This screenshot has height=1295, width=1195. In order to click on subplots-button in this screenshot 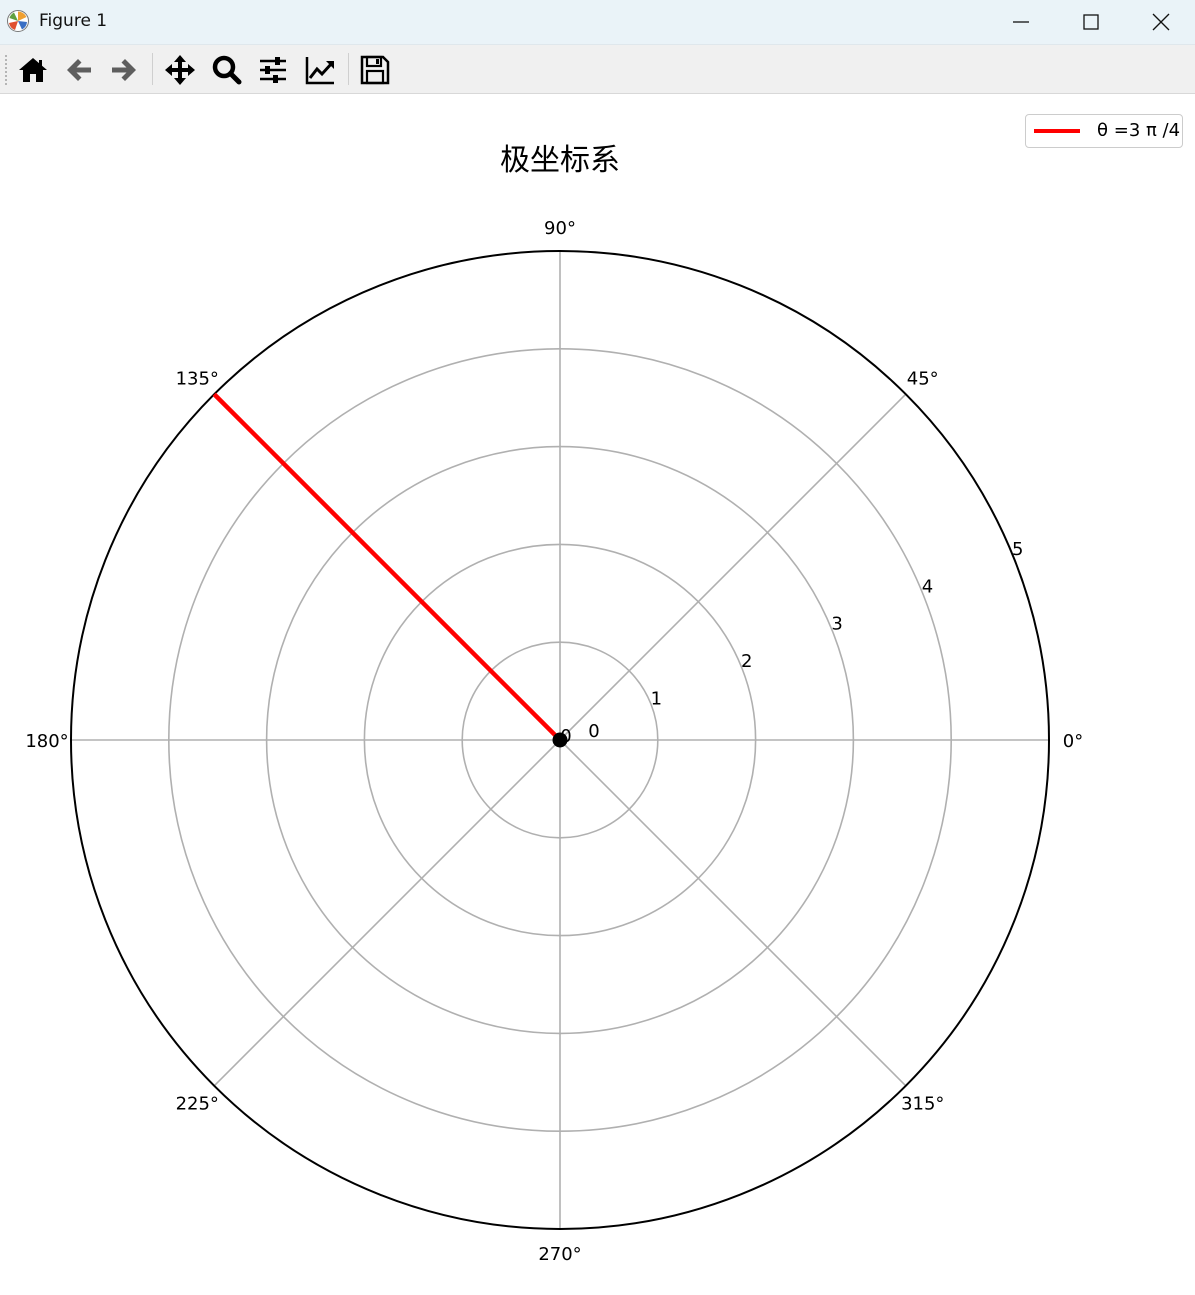, I will do `click(273, 70)`.